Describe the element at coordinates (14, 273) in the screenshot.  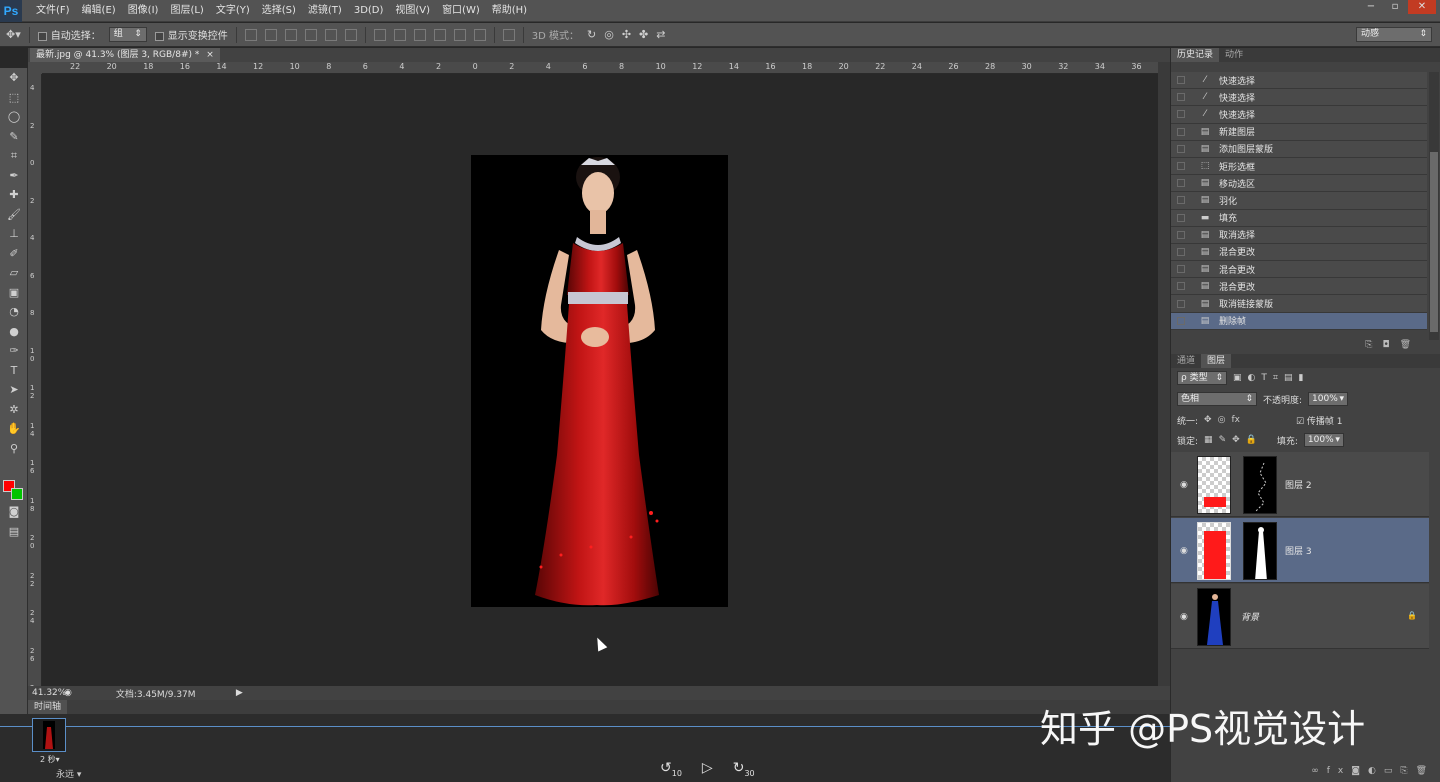
I see `eraser-tool-icon: ▱` at that location.